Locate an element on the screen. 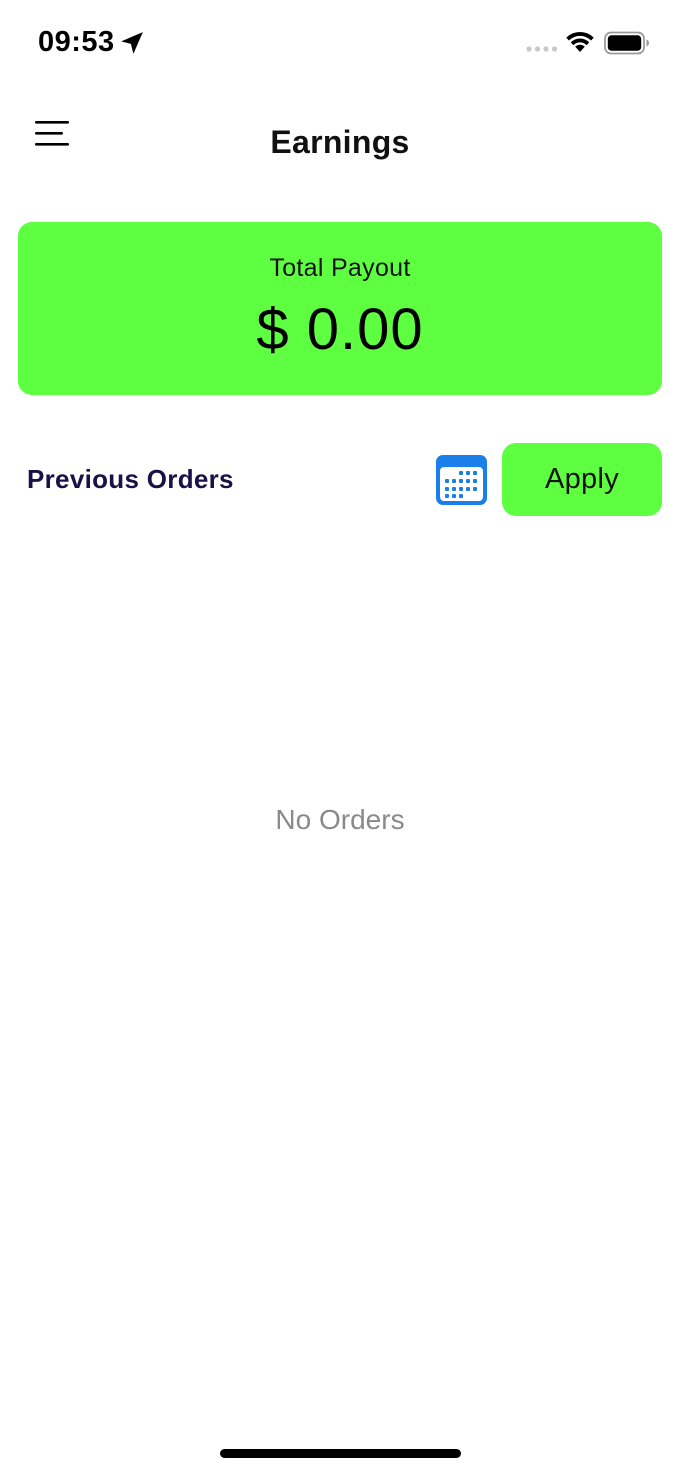  calendar-icon is located at coordinates (461, 480).